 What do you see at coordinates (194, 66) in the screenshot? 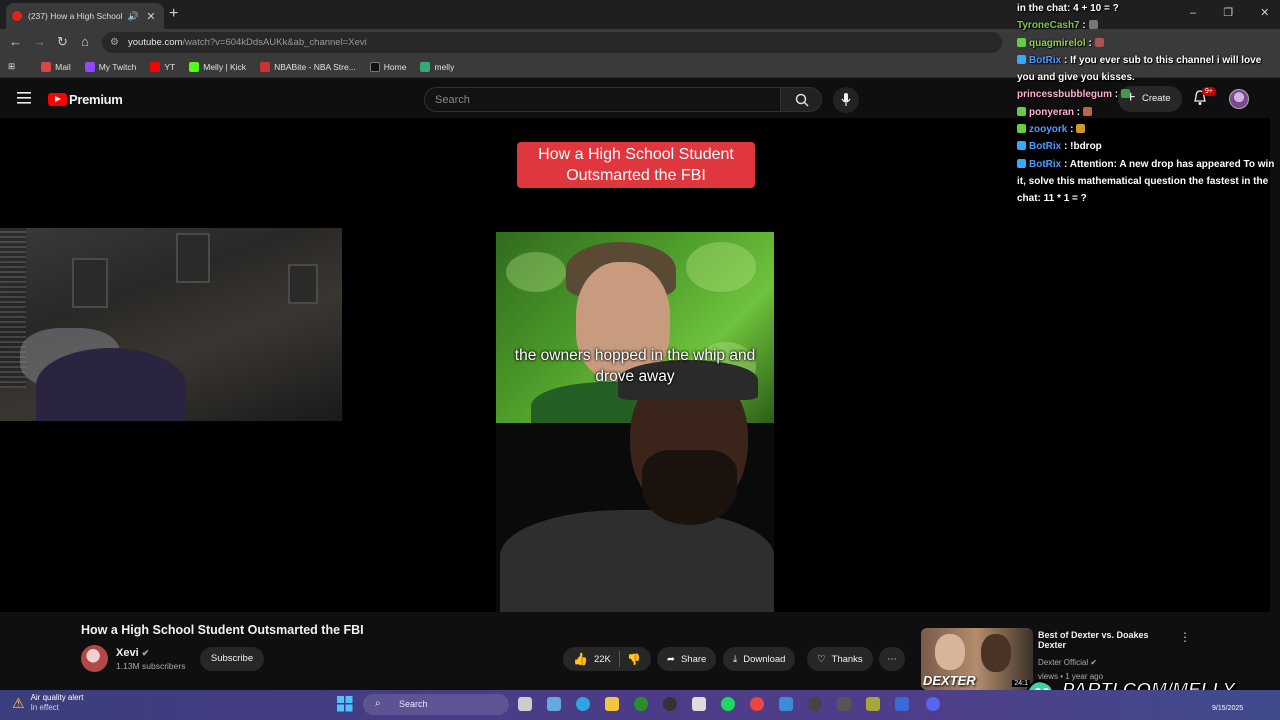
I see `kick-icon` at bounding box center [194, 66].